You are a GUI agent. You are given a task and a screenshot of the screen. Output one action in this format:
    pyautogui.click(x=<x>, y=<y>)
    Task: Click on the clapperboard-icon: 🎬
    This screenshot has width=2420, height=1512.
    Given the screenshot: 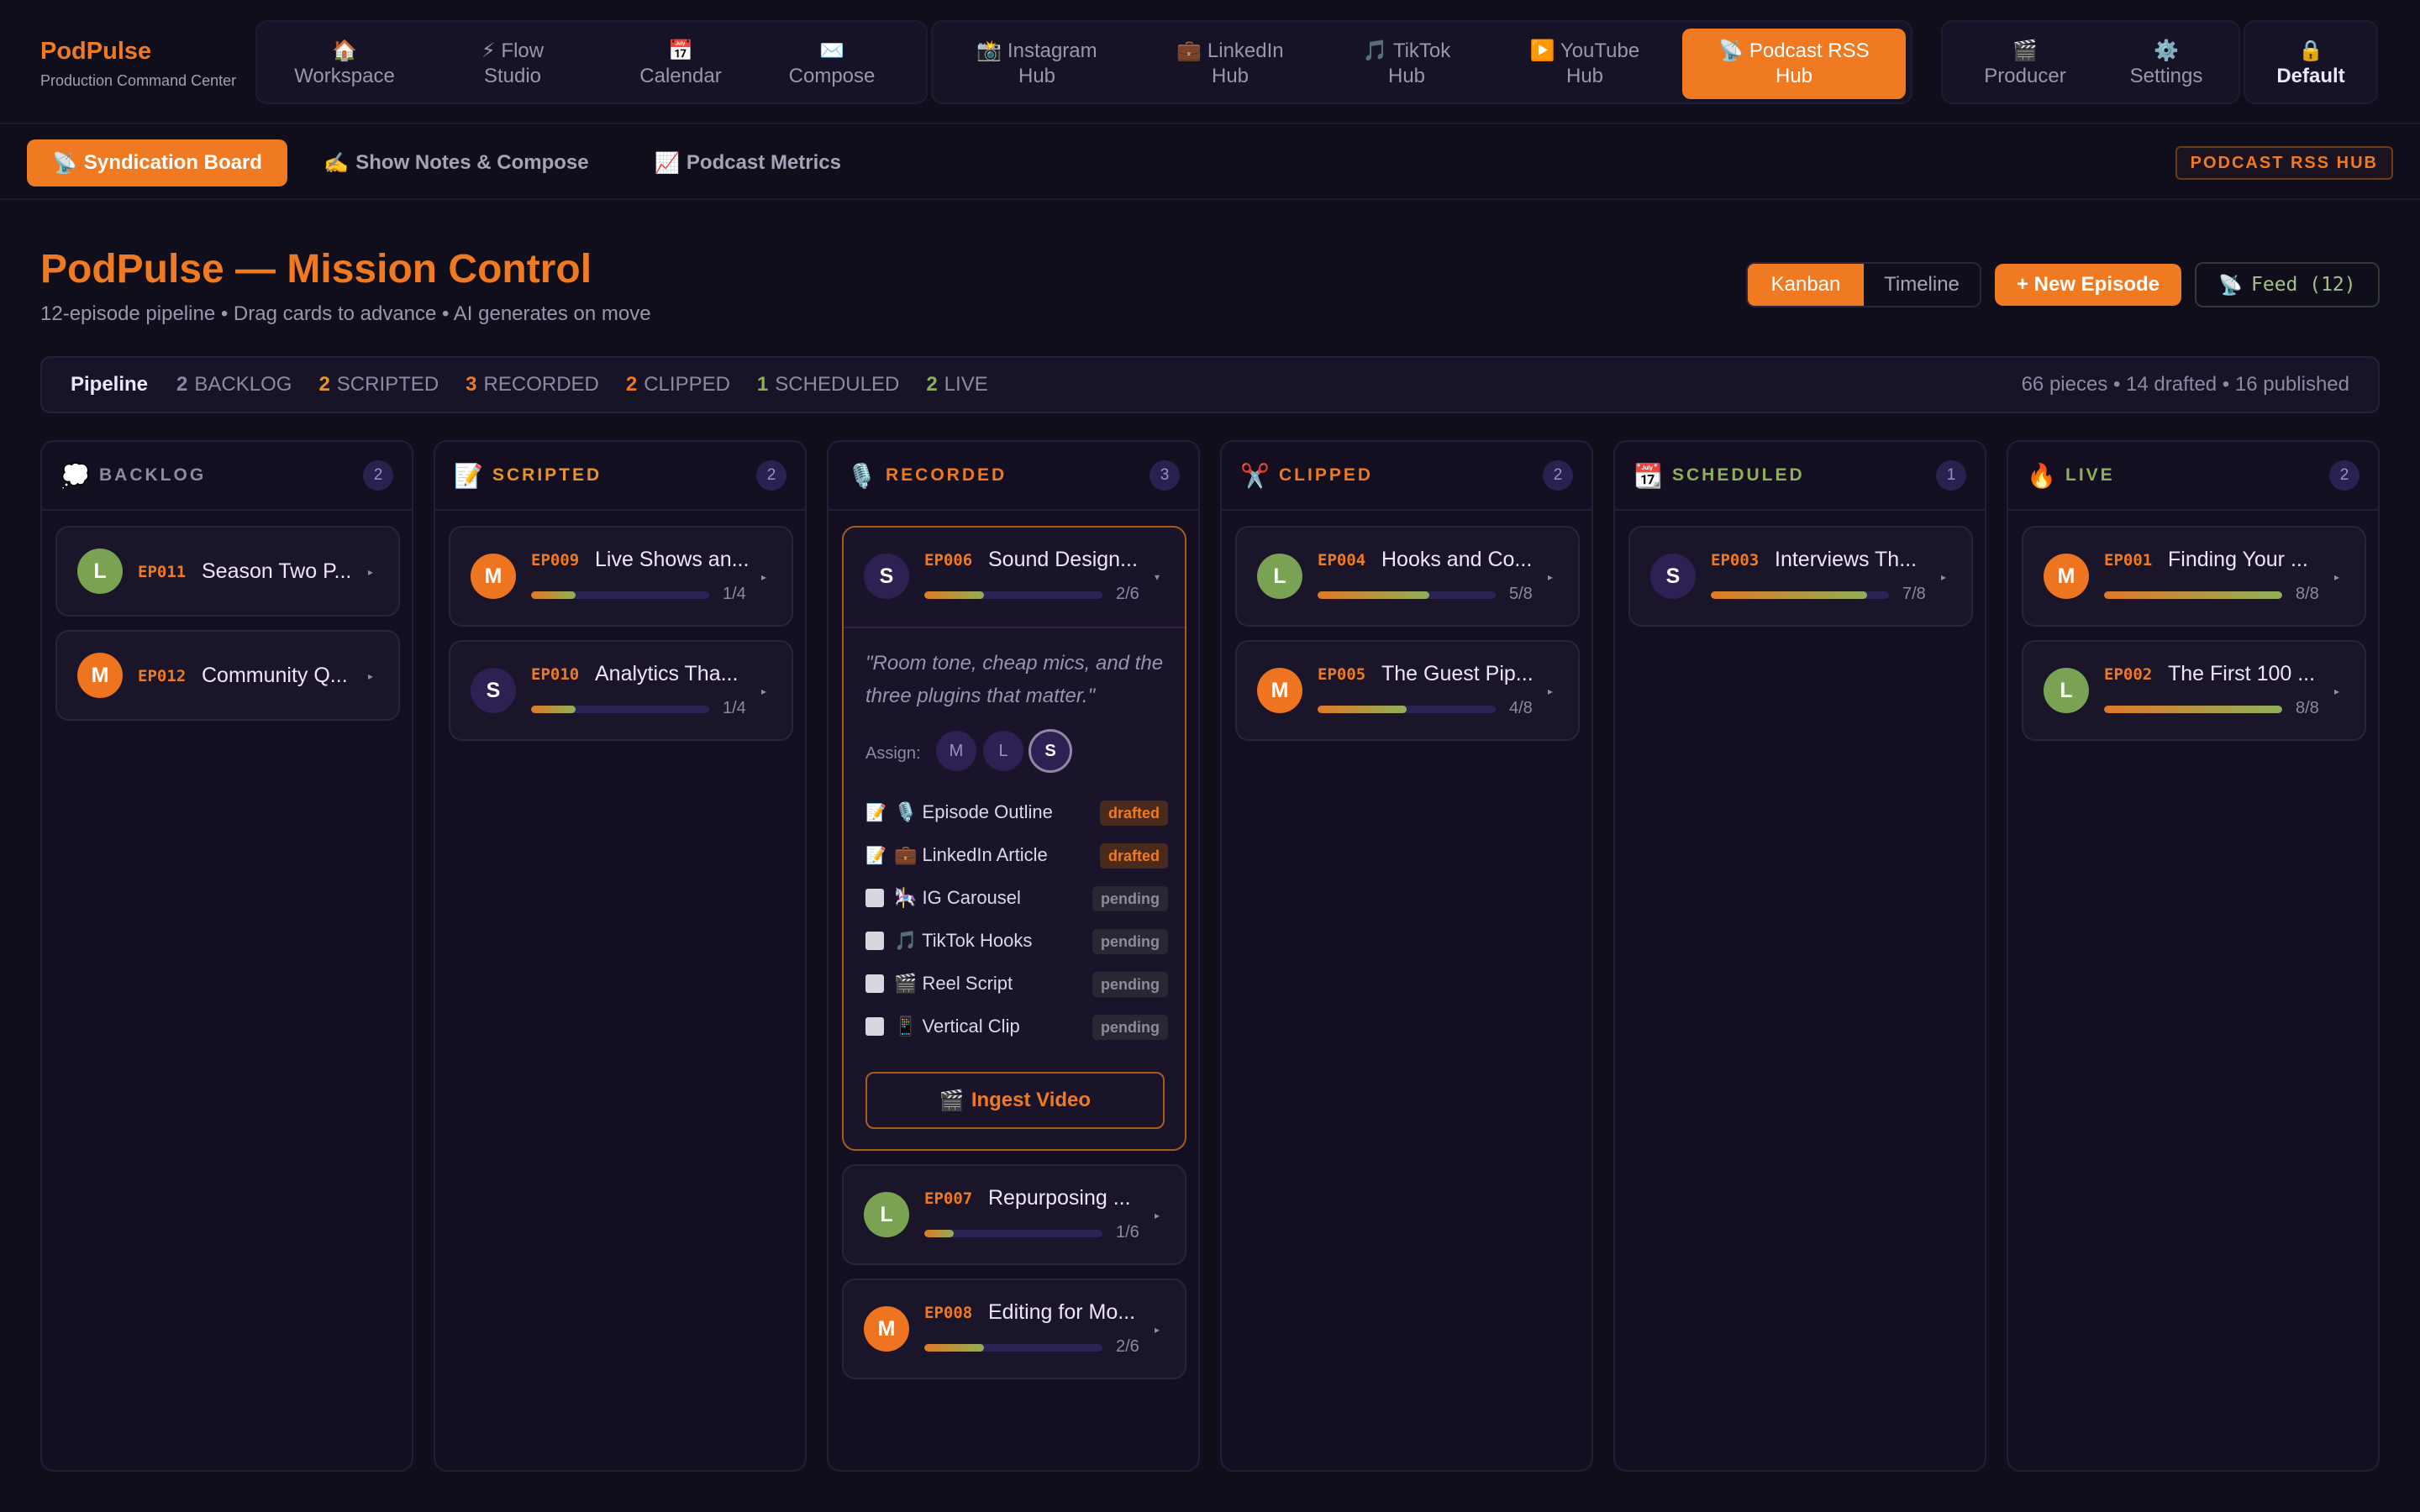 What is the action you would take?
    pyautogui.click(x=906, y=983)
    